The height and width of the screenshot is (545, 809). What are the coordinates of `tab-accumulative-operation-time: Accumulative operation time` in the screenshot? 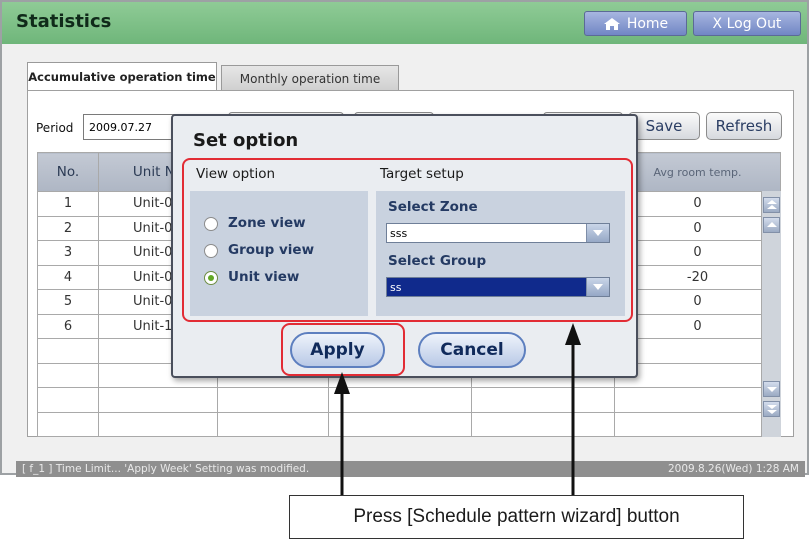 It's located at (122, 76).